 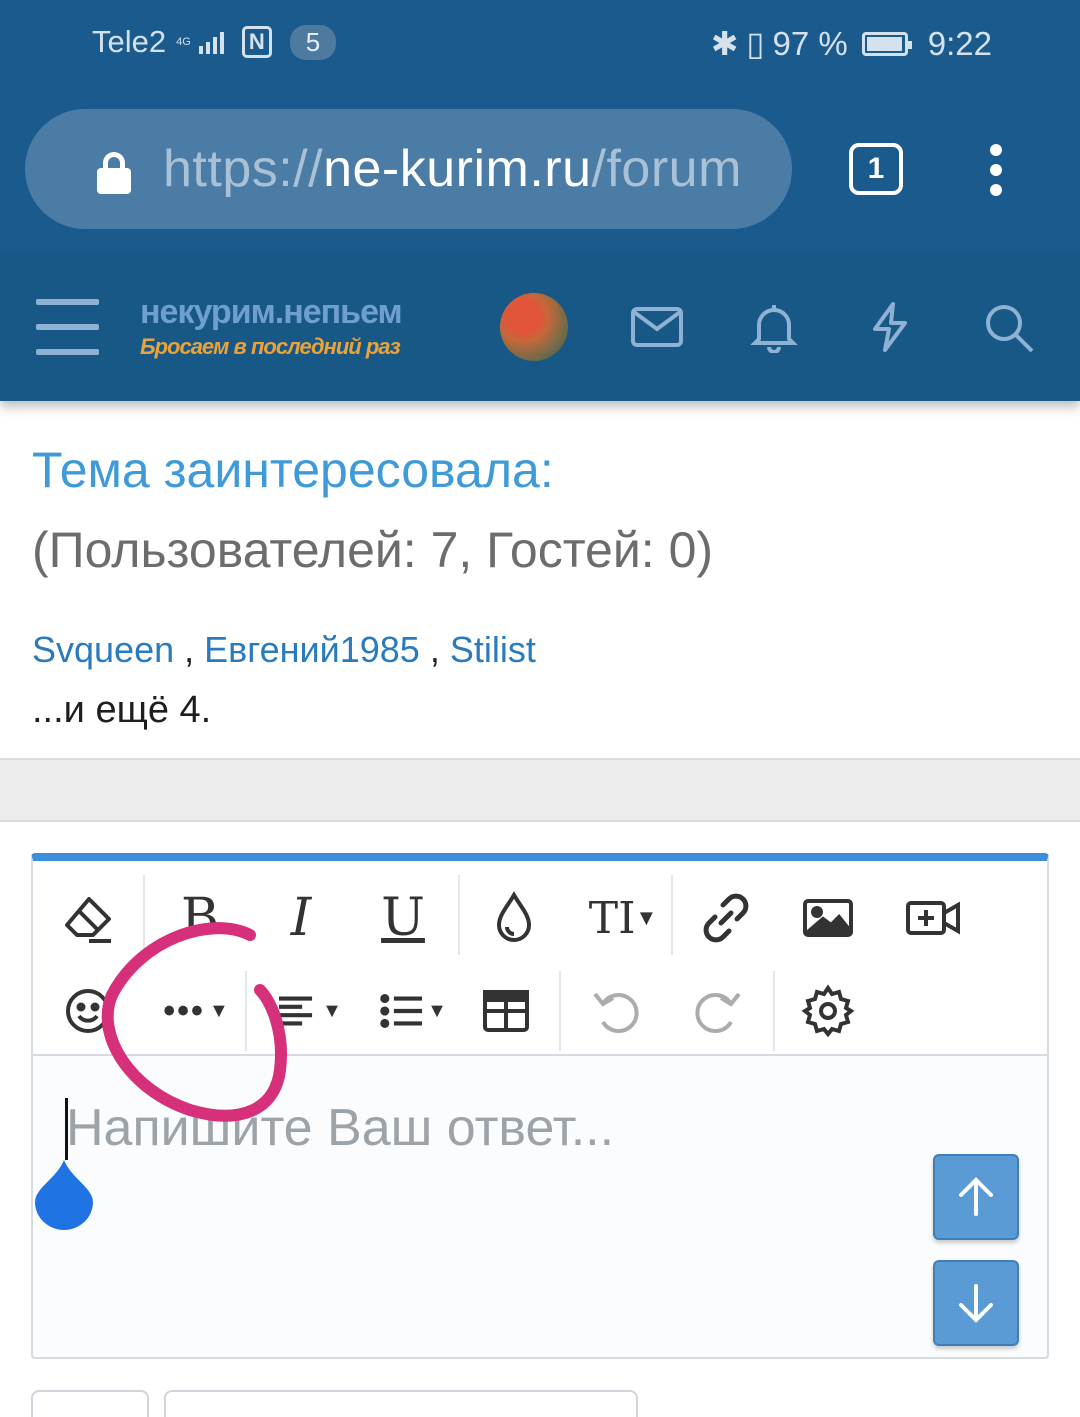 What do you see at coordinates (1009, 327) in the screenshot?
I see `search-icon` at bounding box center [1009, 327].